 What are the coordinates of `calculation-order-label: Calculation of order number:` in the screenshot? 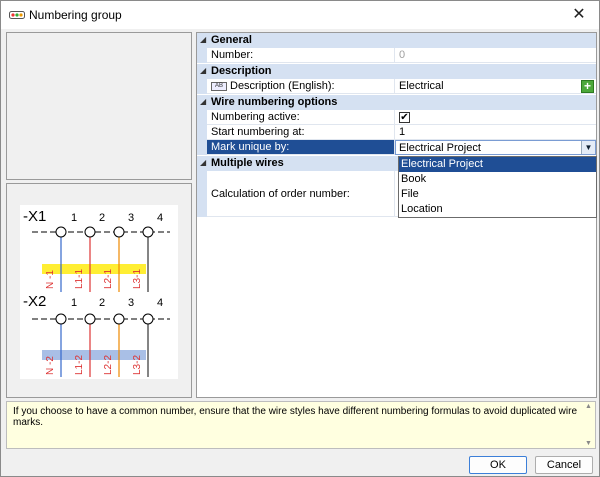 It's located at (301, 194).